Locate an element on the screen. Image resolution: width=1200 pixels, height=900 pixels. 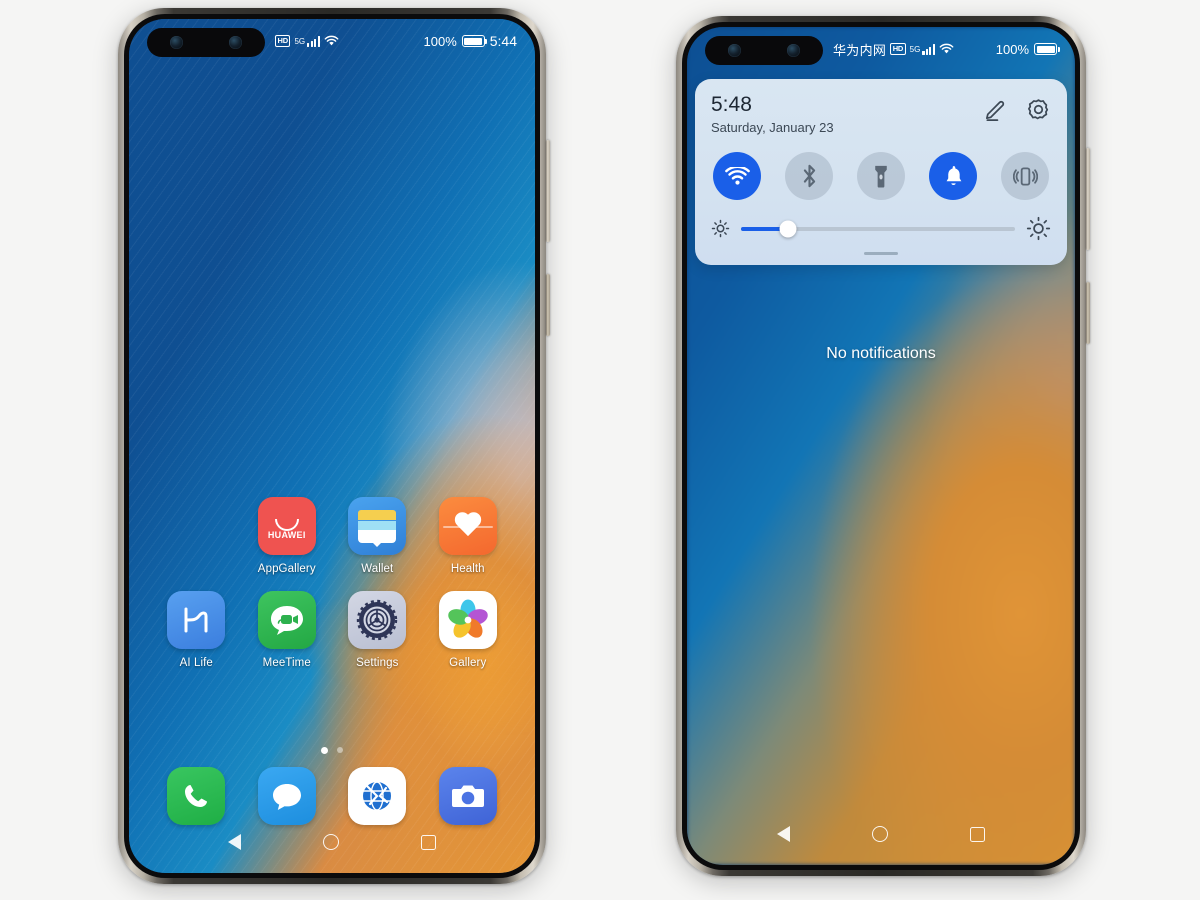
quick-settings-date: Saturday, January 23 is located at coordinates (772, 128).